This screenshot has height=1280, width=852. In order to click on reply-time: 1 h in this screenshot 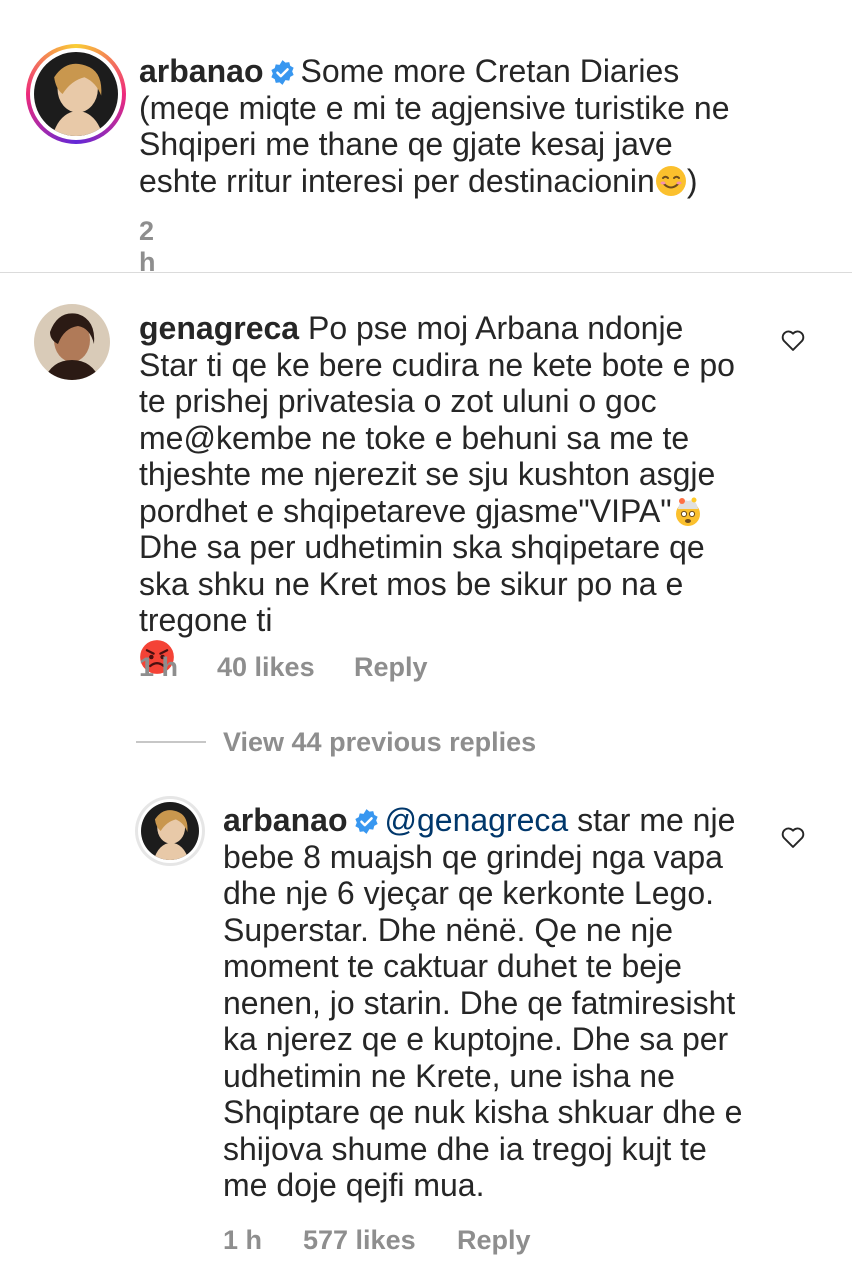, I will do `click(243, 1240)`.